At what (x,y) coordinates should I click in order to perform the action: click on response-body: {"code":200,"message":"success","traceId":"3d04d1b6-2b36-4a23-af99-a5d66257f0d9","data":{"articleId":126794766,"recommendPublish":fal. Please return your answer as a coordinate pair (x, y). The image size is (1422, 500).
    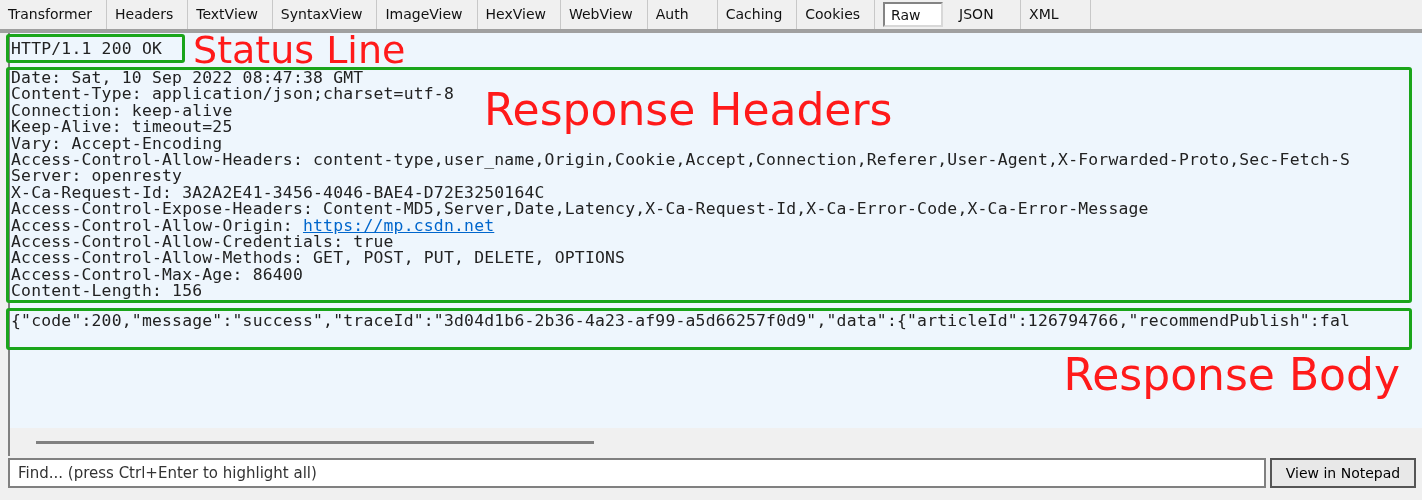
    Looking at the image, I should click on (681, 321).